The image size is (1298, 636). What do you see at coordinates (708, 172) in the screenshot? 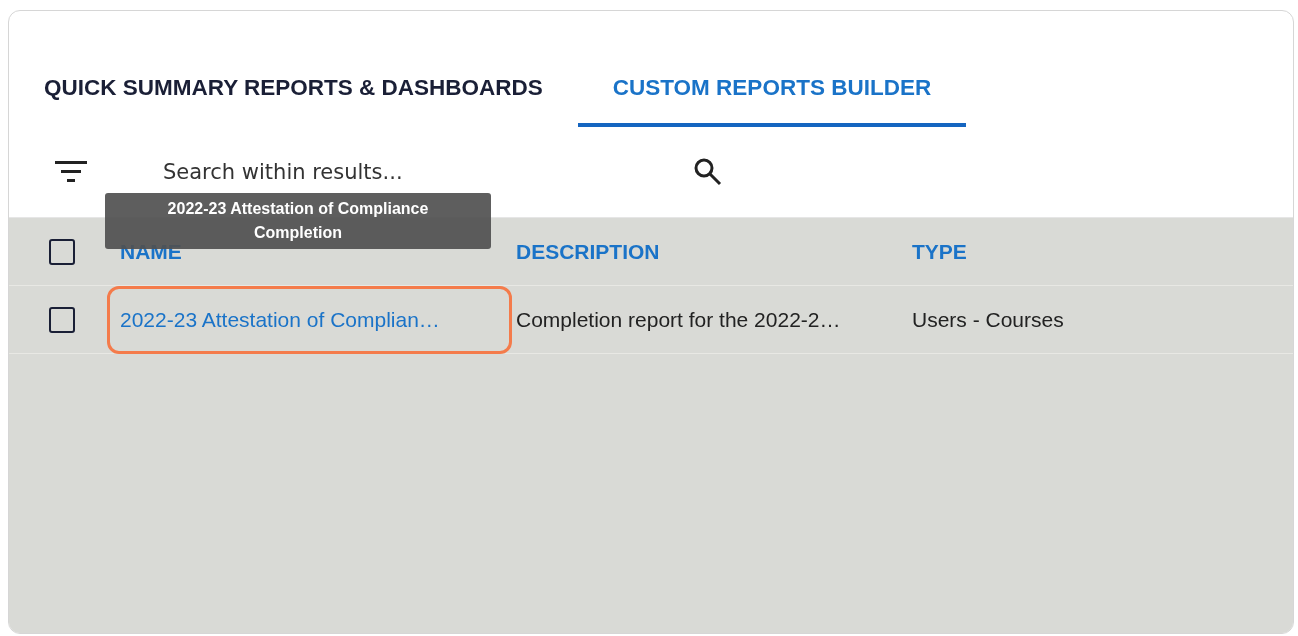
I see `search-icon` at bounding box center [708, 172].